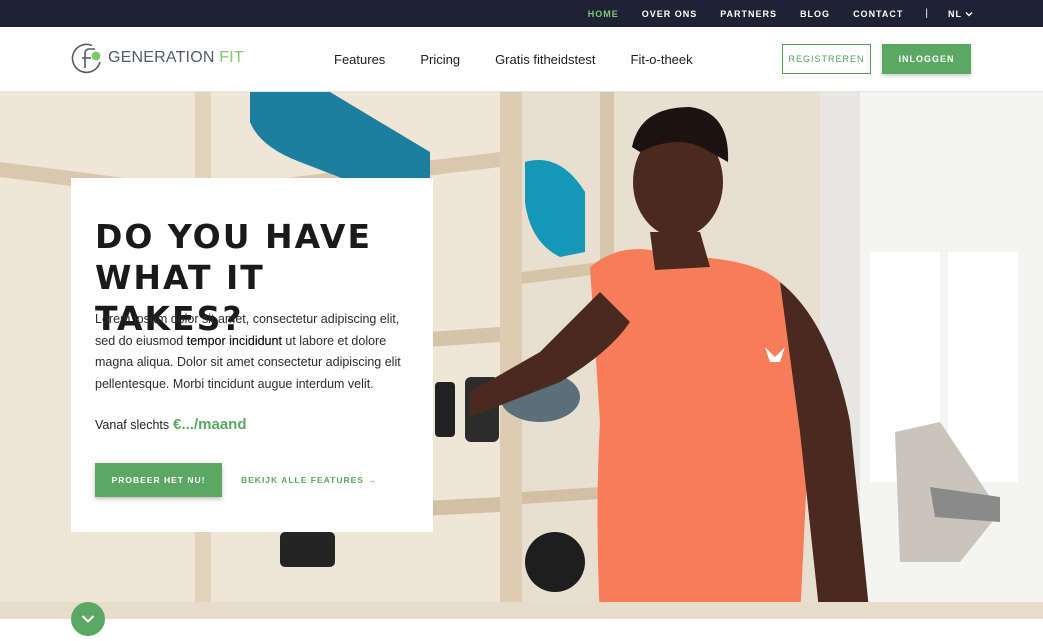 The image size is (1043, 641). I want to click on register-button: REGISTREREN, so click(826, 59).